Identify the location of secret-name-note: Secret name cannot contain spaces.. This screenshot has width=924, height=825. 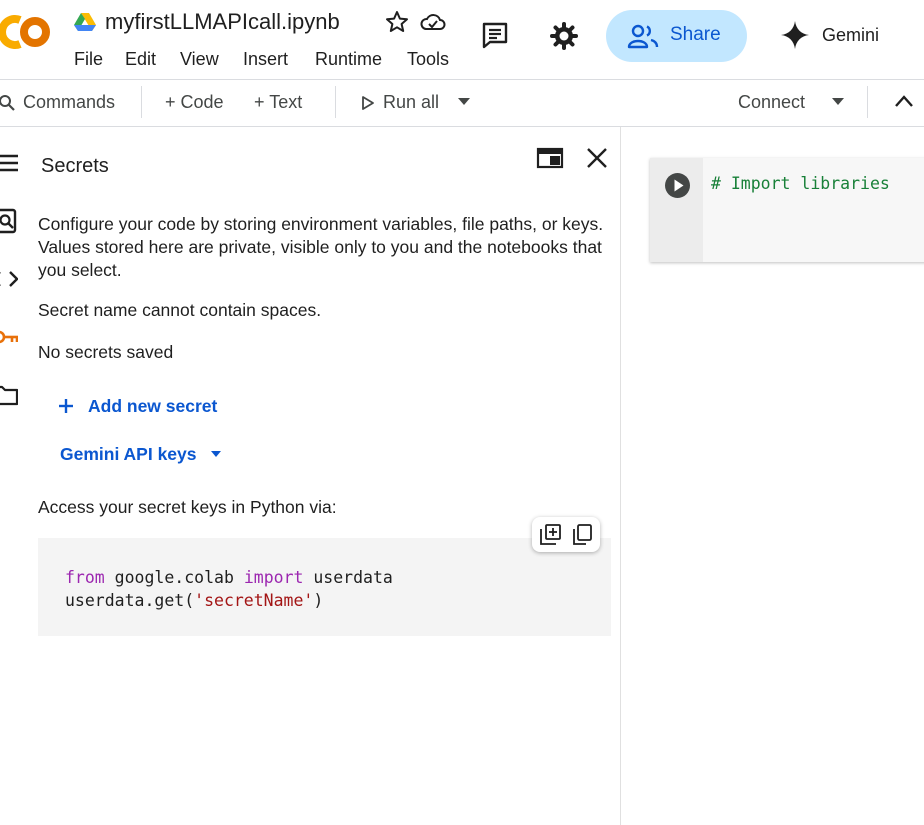
(180, 310).